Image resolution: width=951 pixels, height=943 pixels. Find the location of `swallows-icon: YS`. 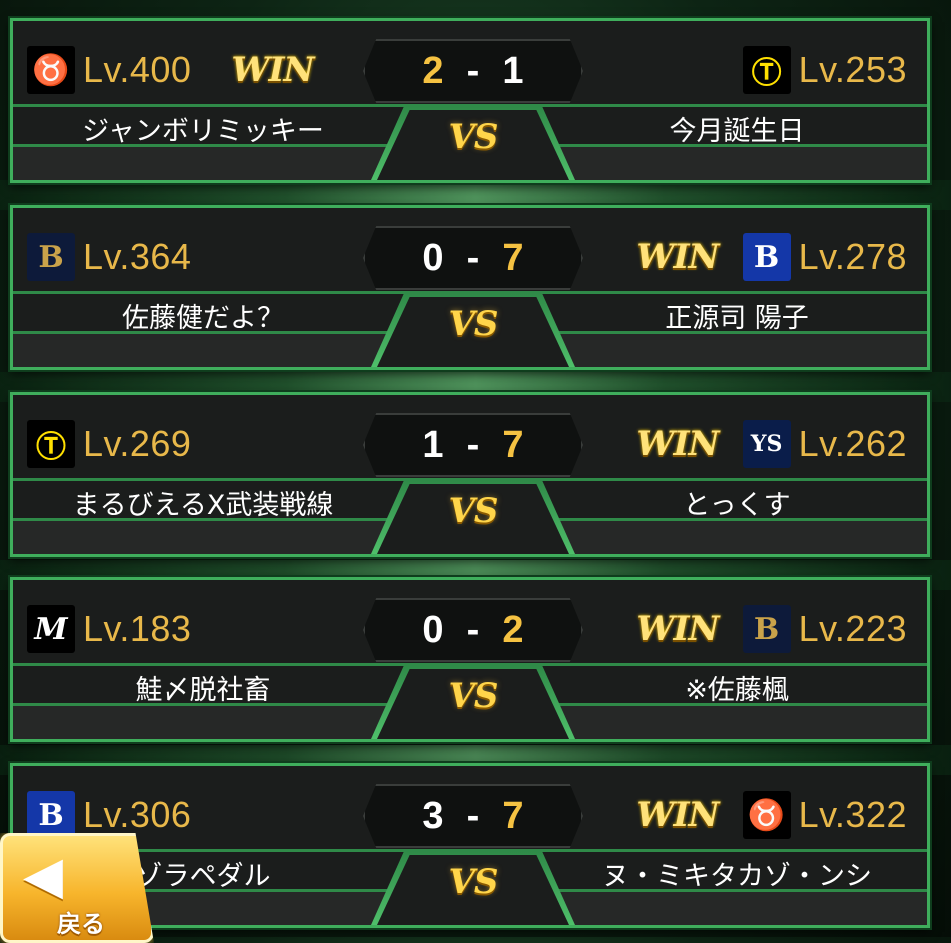

swallows-icon: YS is located at coordinates (766, 444).